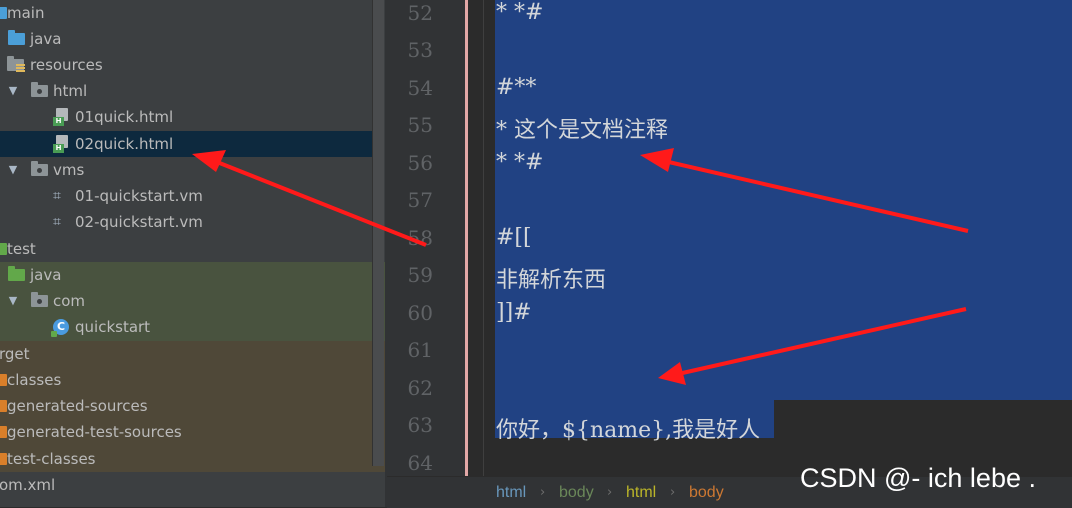  I want to click on code-line: 非解析东西, so click(551, 278).